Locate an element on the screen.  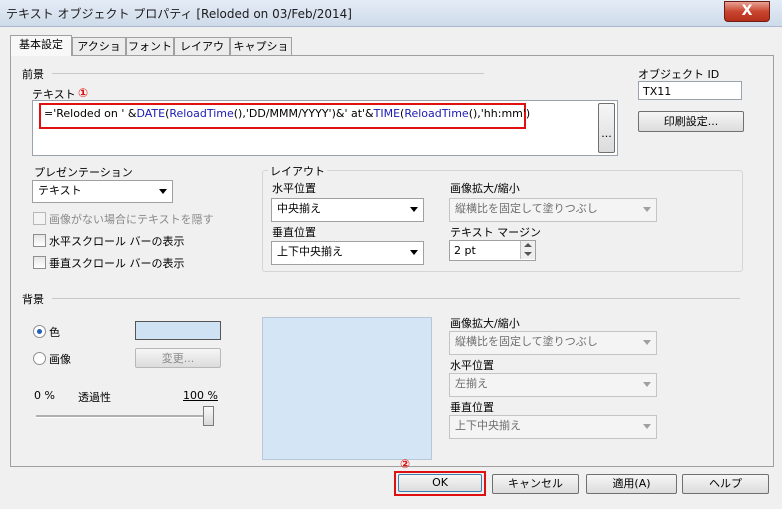
ok-button: OK is located at coordinates (440, 483).